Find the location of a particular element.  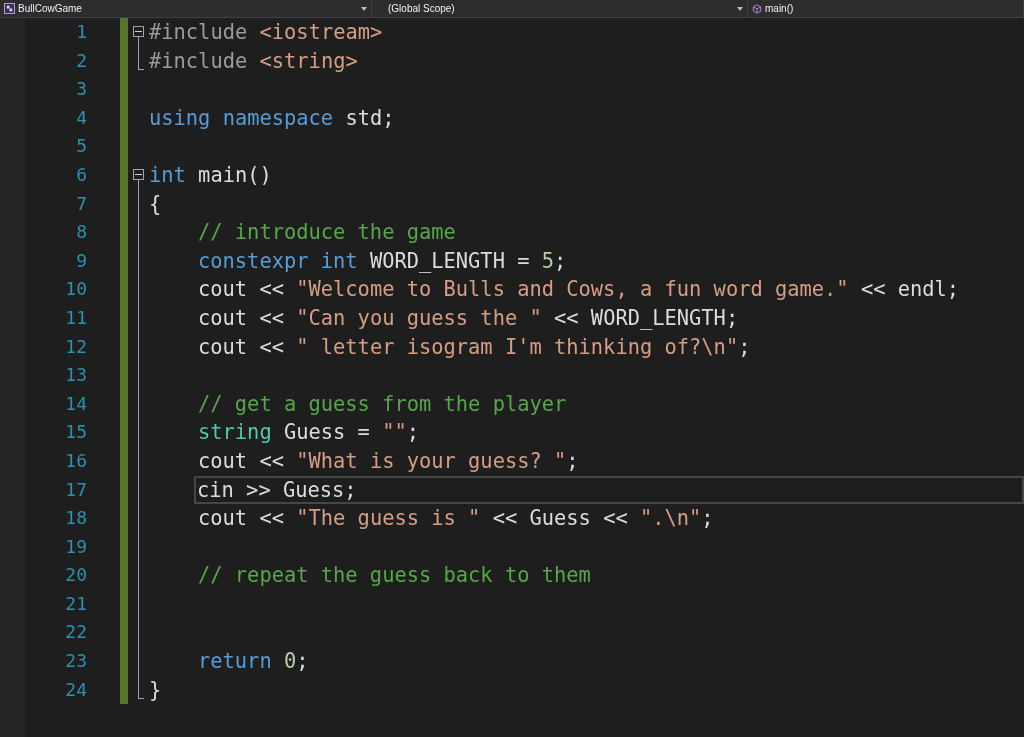

line-number: 16 is located at coordinates (76, 460).